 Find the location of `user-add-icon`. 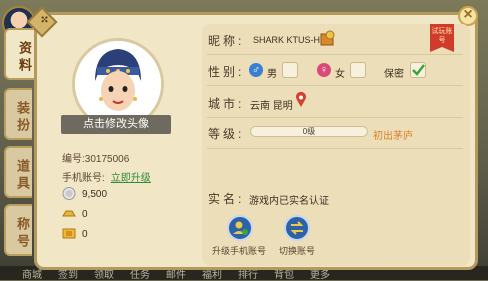

user-add-icon is located at coordinates (240, 228).